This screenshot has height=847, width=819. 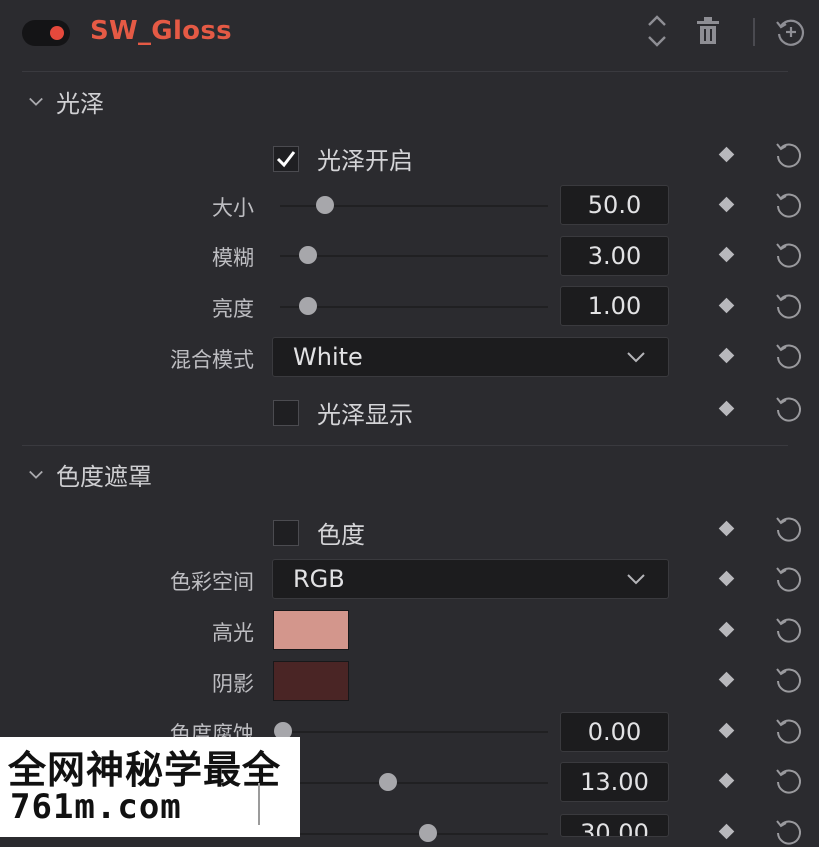 What do you see at coordinates (233, 208) in the screenshot?
I see `size-label: 大小` at bounding box center [233, 208].